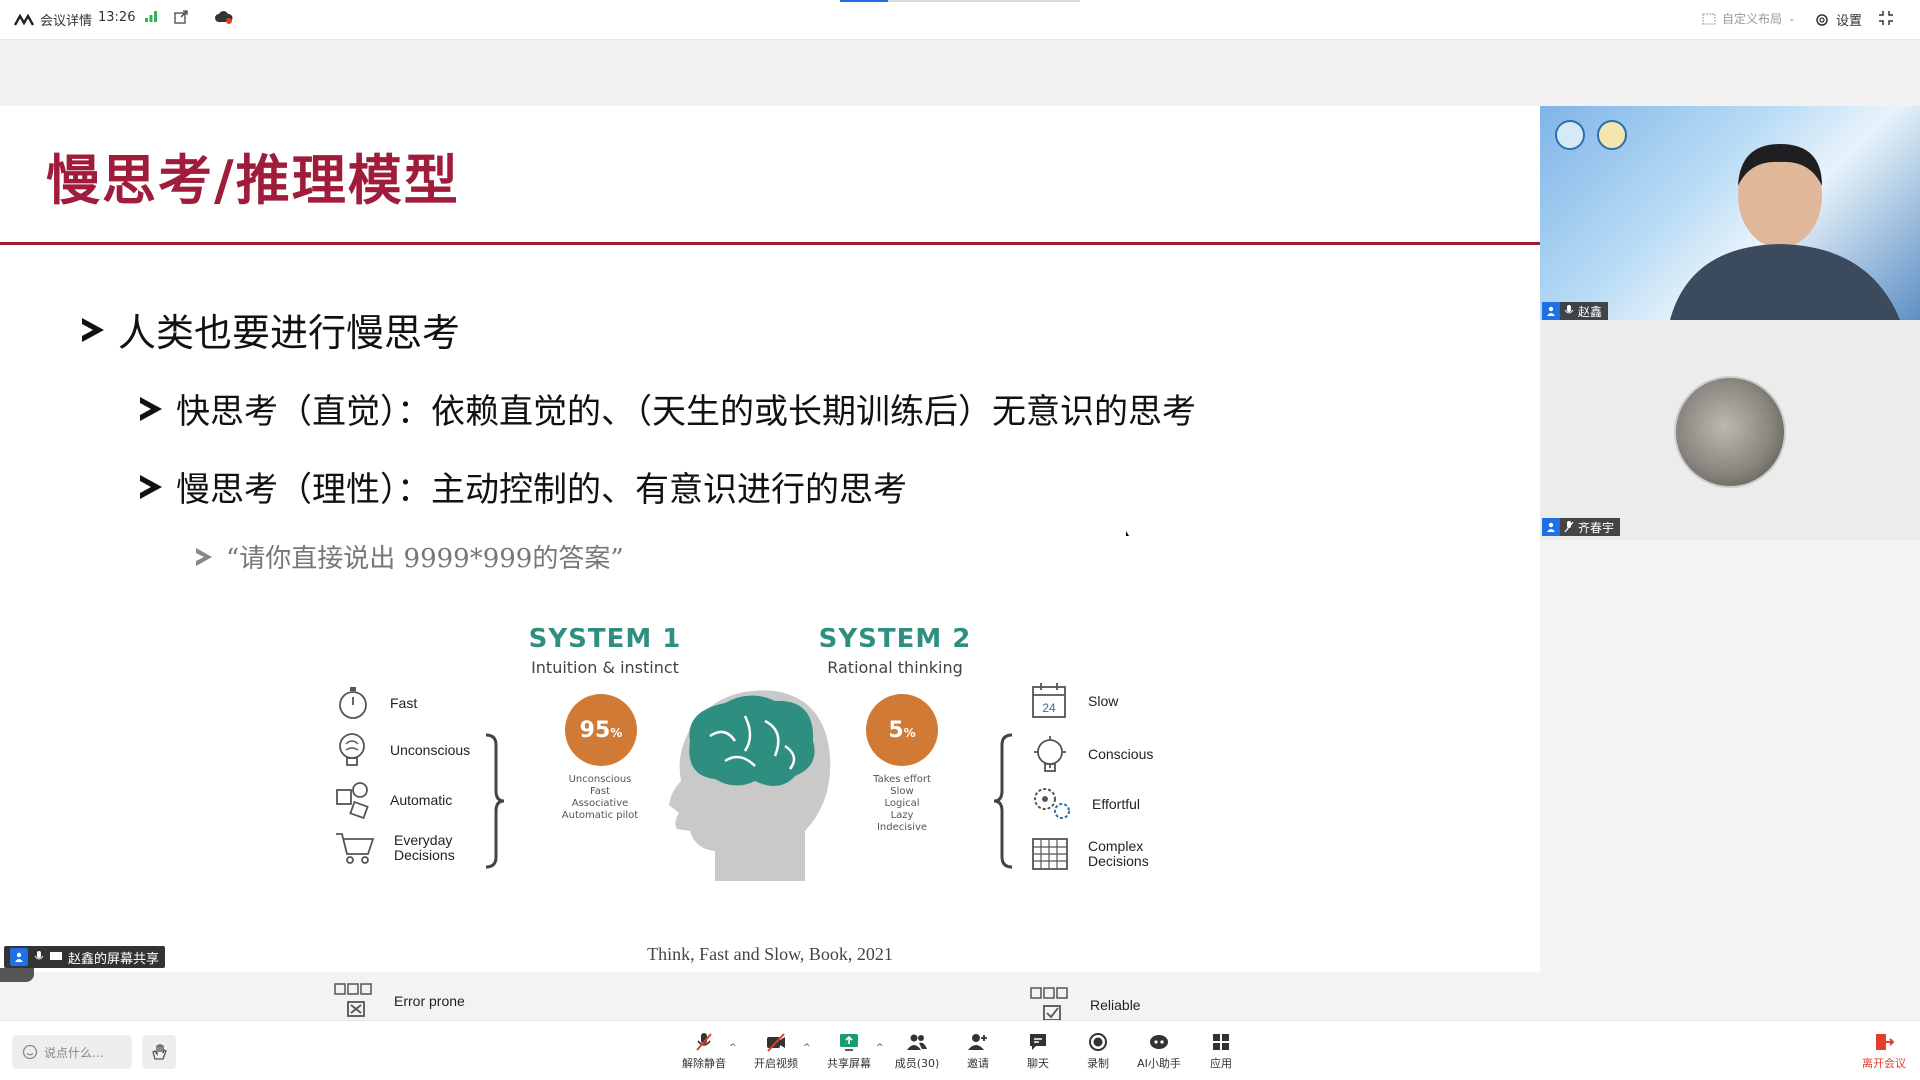  What do you see at coordinates (1098, 1042) in the screenshot?
I see `record-icon` at bounding box center [1098, 1042].